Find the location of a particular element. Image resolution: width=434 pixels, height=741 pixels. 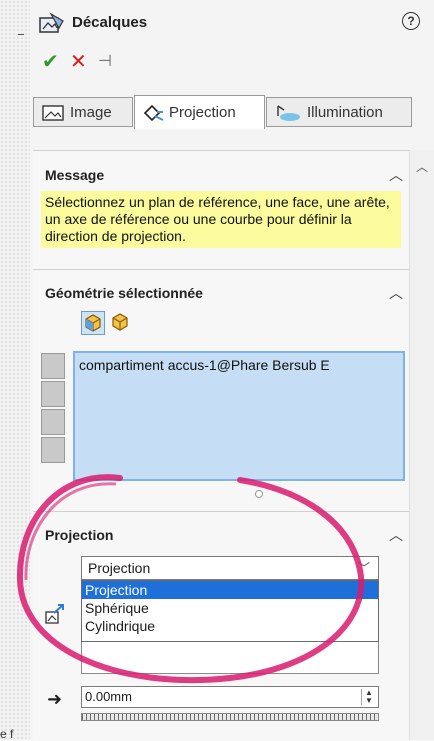

dropdown-option-cylindrique: Cylindrique is located at coordinates (230, 626).